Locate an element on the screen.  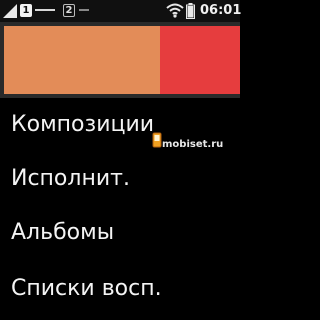
menu-item-label: Композиции is located at coordinates (83, 124).